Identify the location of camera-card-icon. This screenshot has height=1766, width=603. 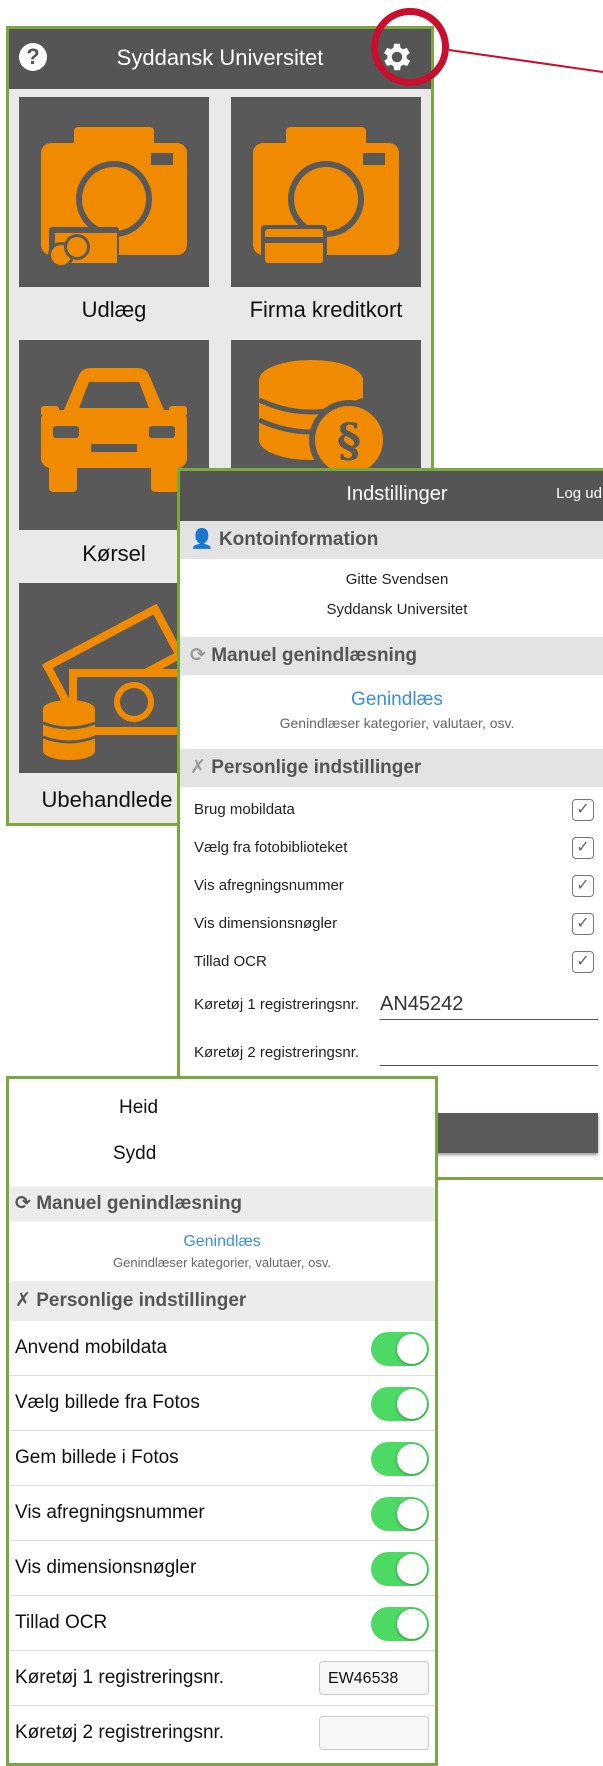
(326, 197).